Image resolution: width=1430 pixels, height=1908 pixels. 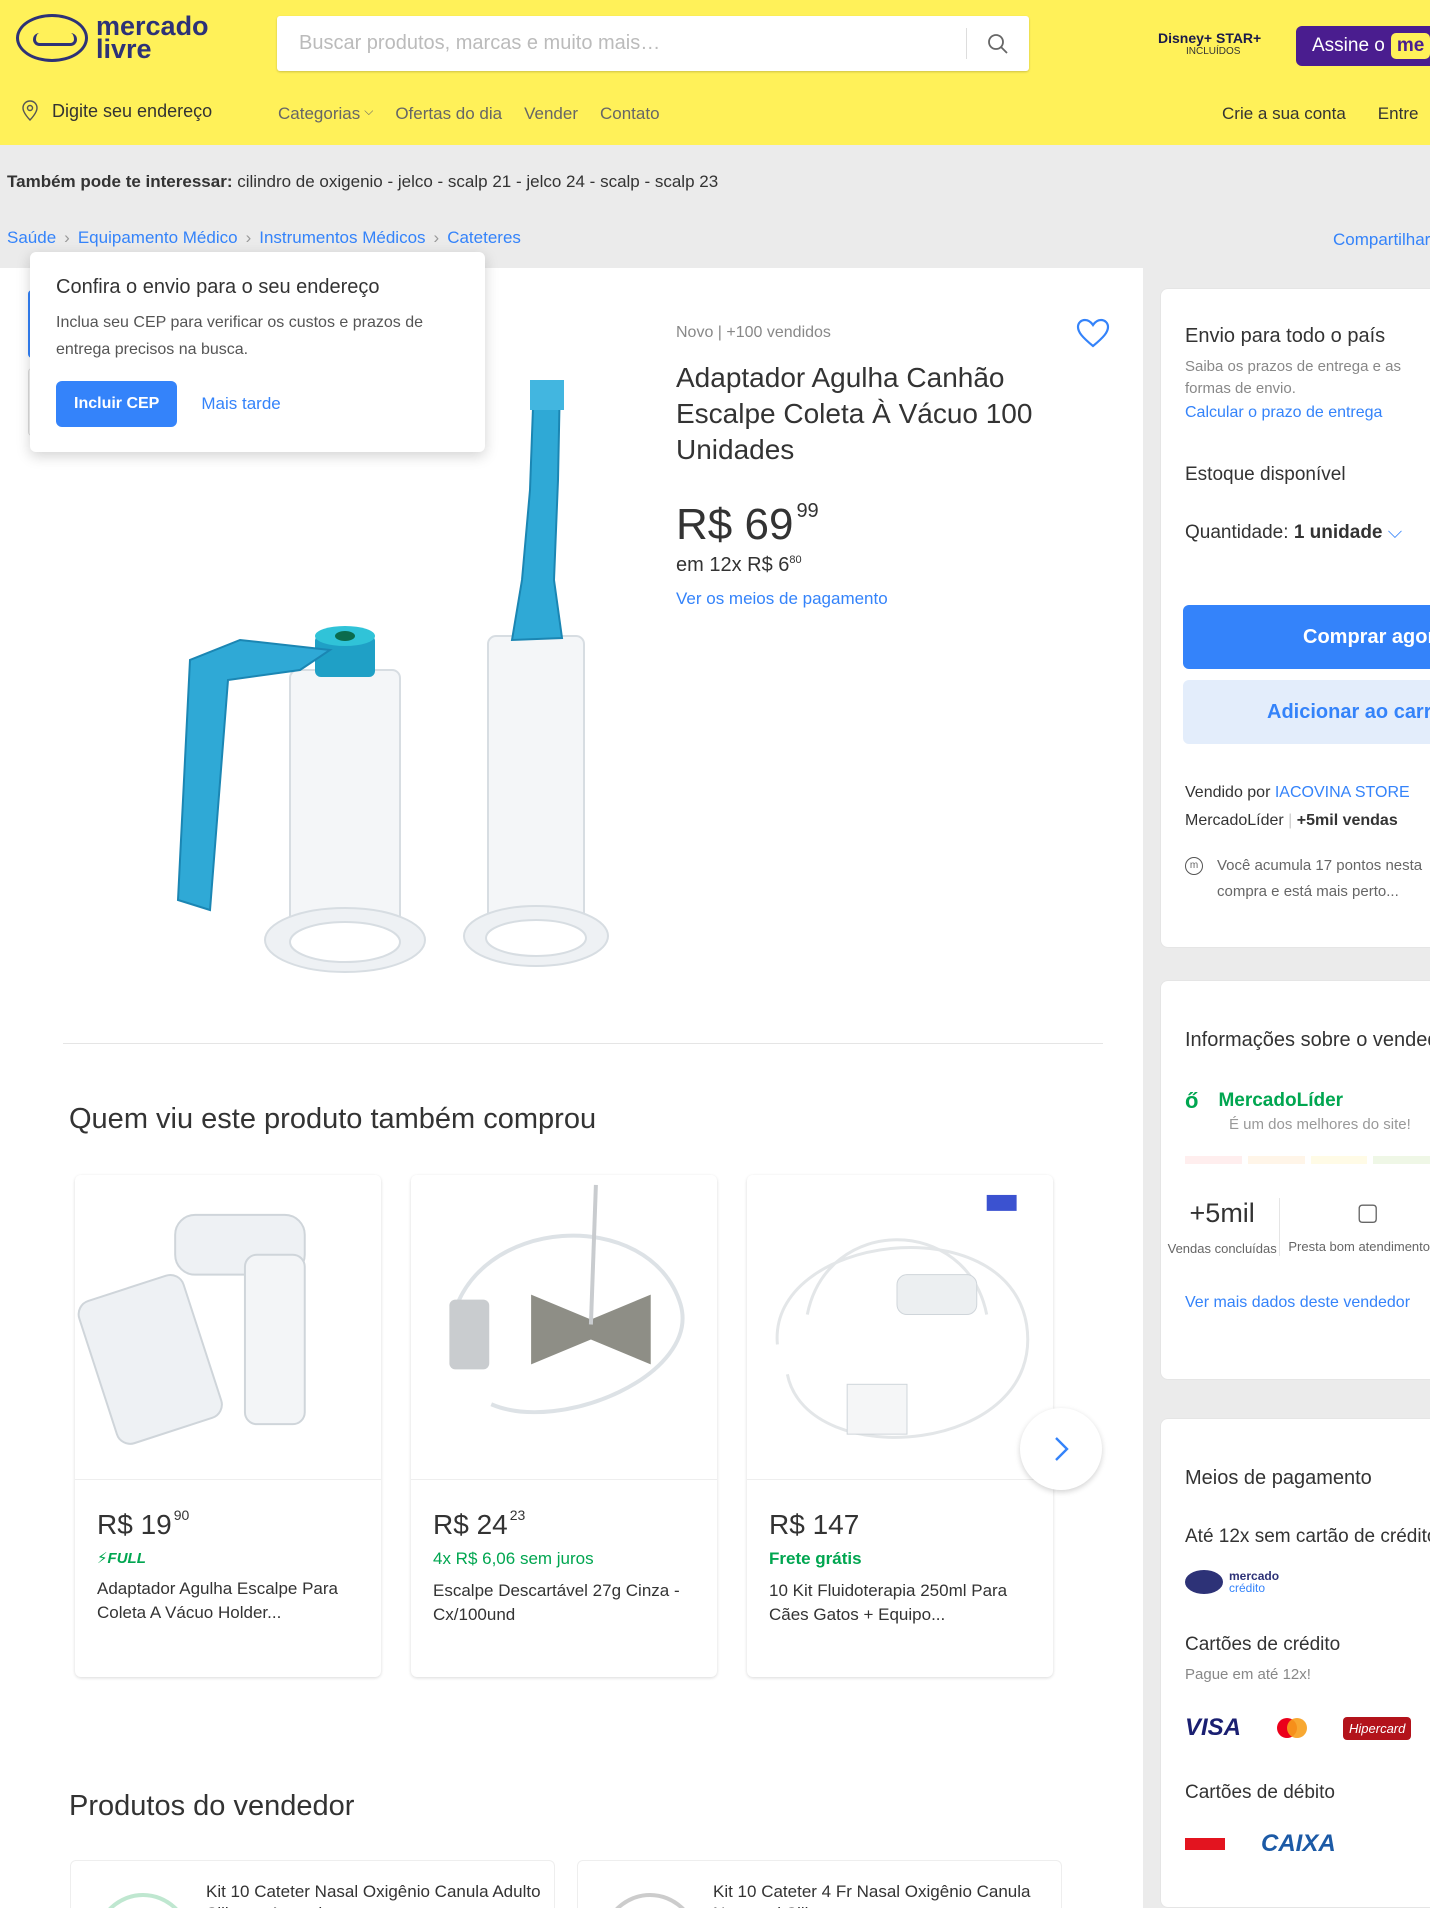 I want to click on product-image, so click(x=400, y=685).